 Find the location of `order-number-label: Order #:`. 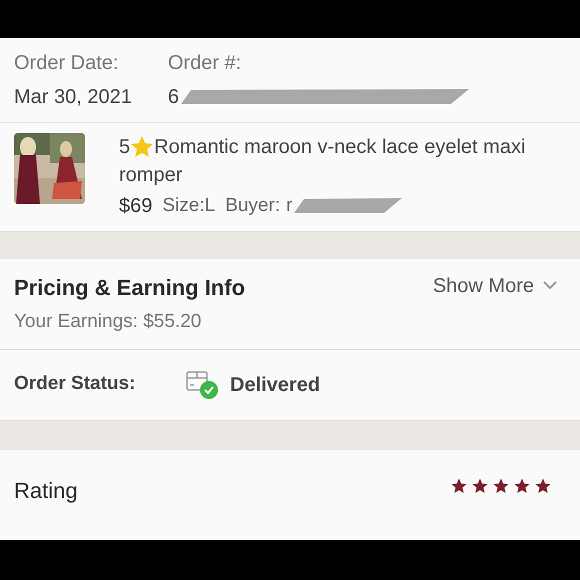

order-number-label: Order #: is located at coordinates (205, 63).